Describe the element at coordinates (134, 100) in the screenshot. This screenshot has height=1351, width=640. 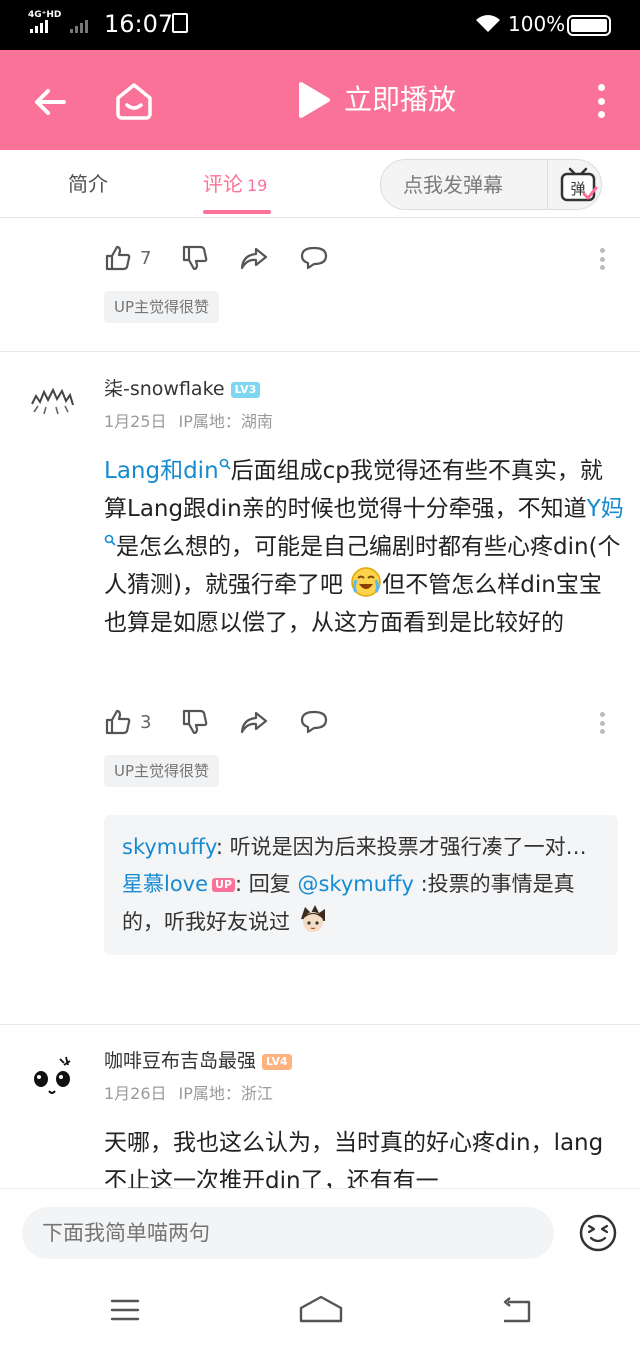
I see `home-icon` at that location.